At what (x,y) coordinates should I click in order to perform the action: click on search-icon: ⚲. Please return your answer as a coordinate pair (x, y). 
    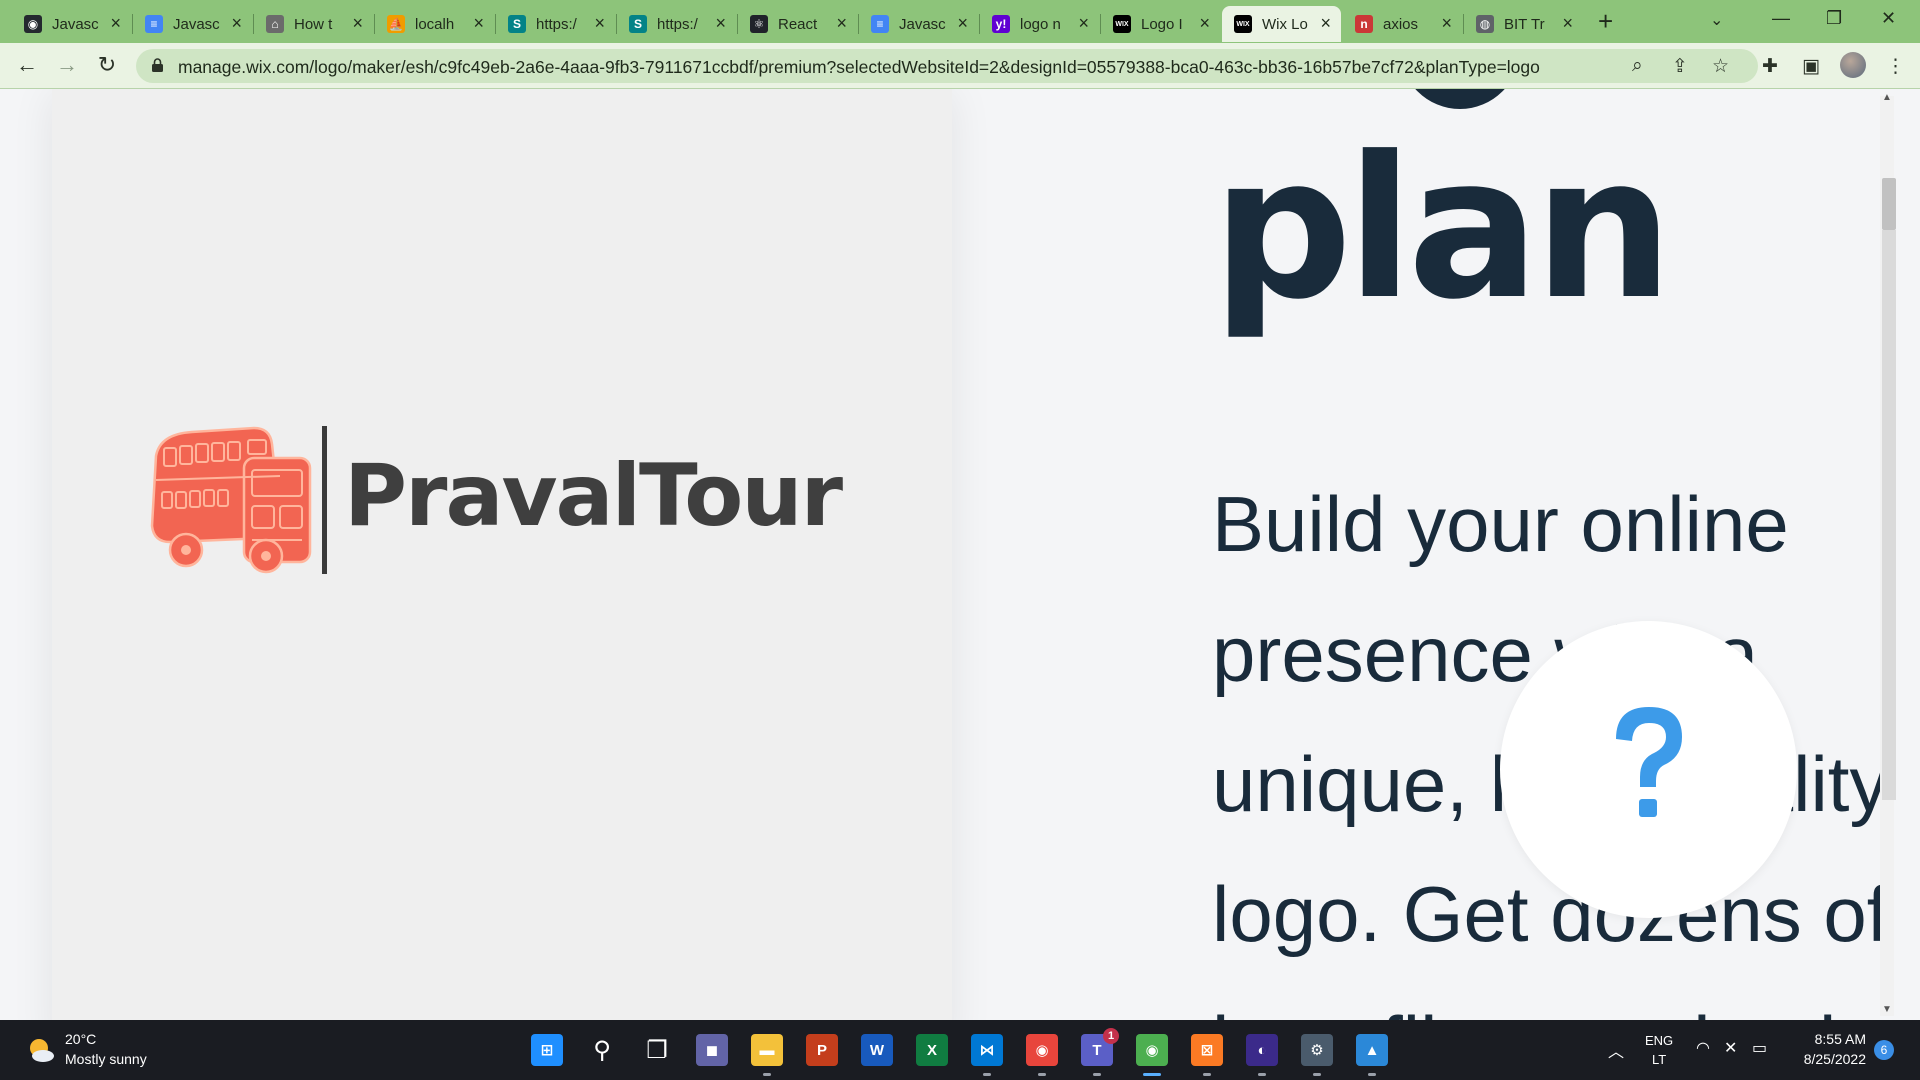
    Looking at the image, I should click on (602, 1050).